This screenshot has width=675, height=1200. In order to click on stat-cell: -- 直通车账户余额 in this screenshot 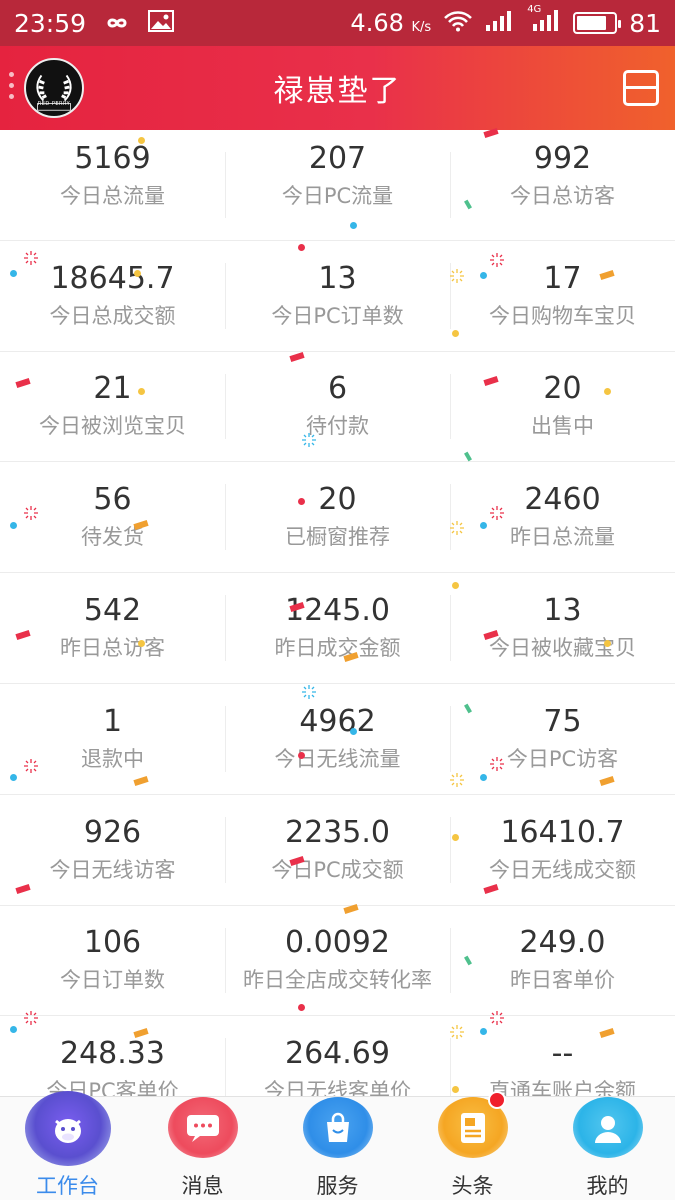, I will do `click(562, 1056)`.